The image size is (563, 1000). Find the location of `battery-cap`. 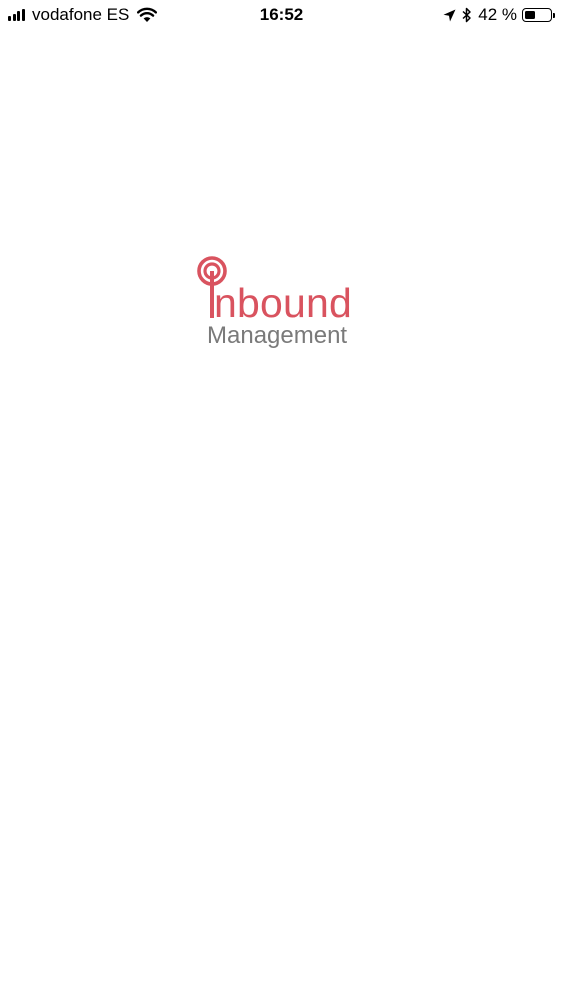

battery-cap is located at coordinates (554, 15).